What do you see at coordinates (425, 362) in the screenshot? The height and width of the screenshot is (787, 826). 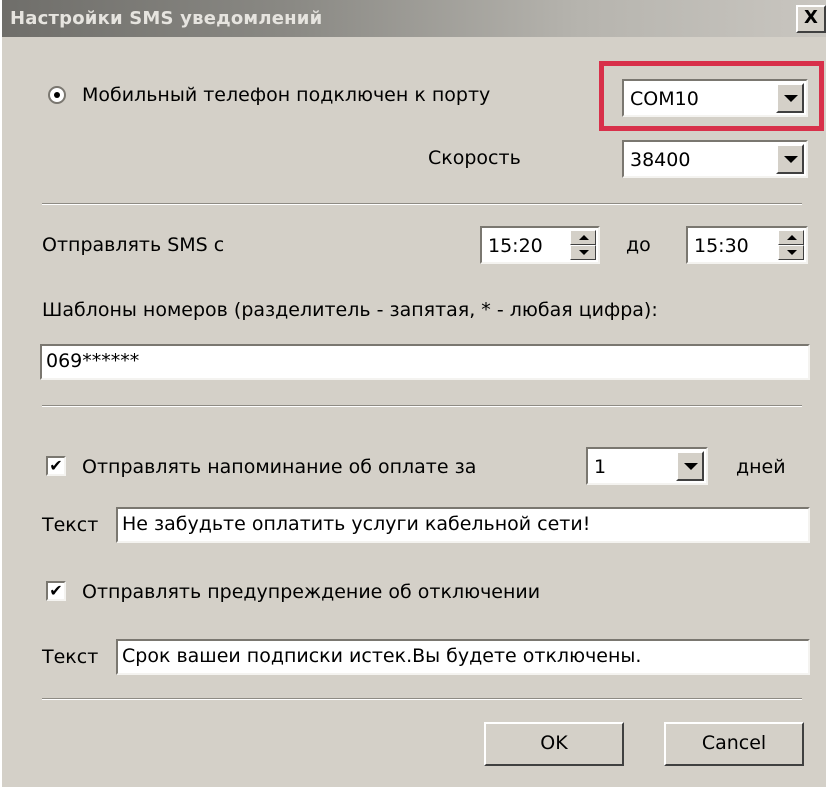 I see `templates-input: 069******` at bounding box center [425, 362].